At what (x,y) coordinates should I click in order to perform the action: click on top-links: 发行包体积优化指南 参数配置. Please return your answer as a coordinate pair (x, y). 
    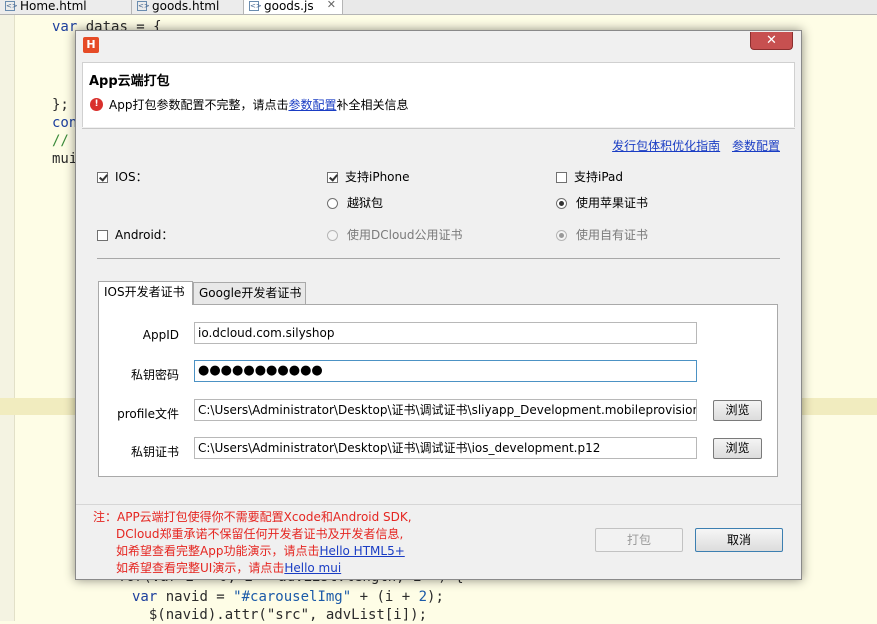
    Looking at the image, I should click on (696, 145).